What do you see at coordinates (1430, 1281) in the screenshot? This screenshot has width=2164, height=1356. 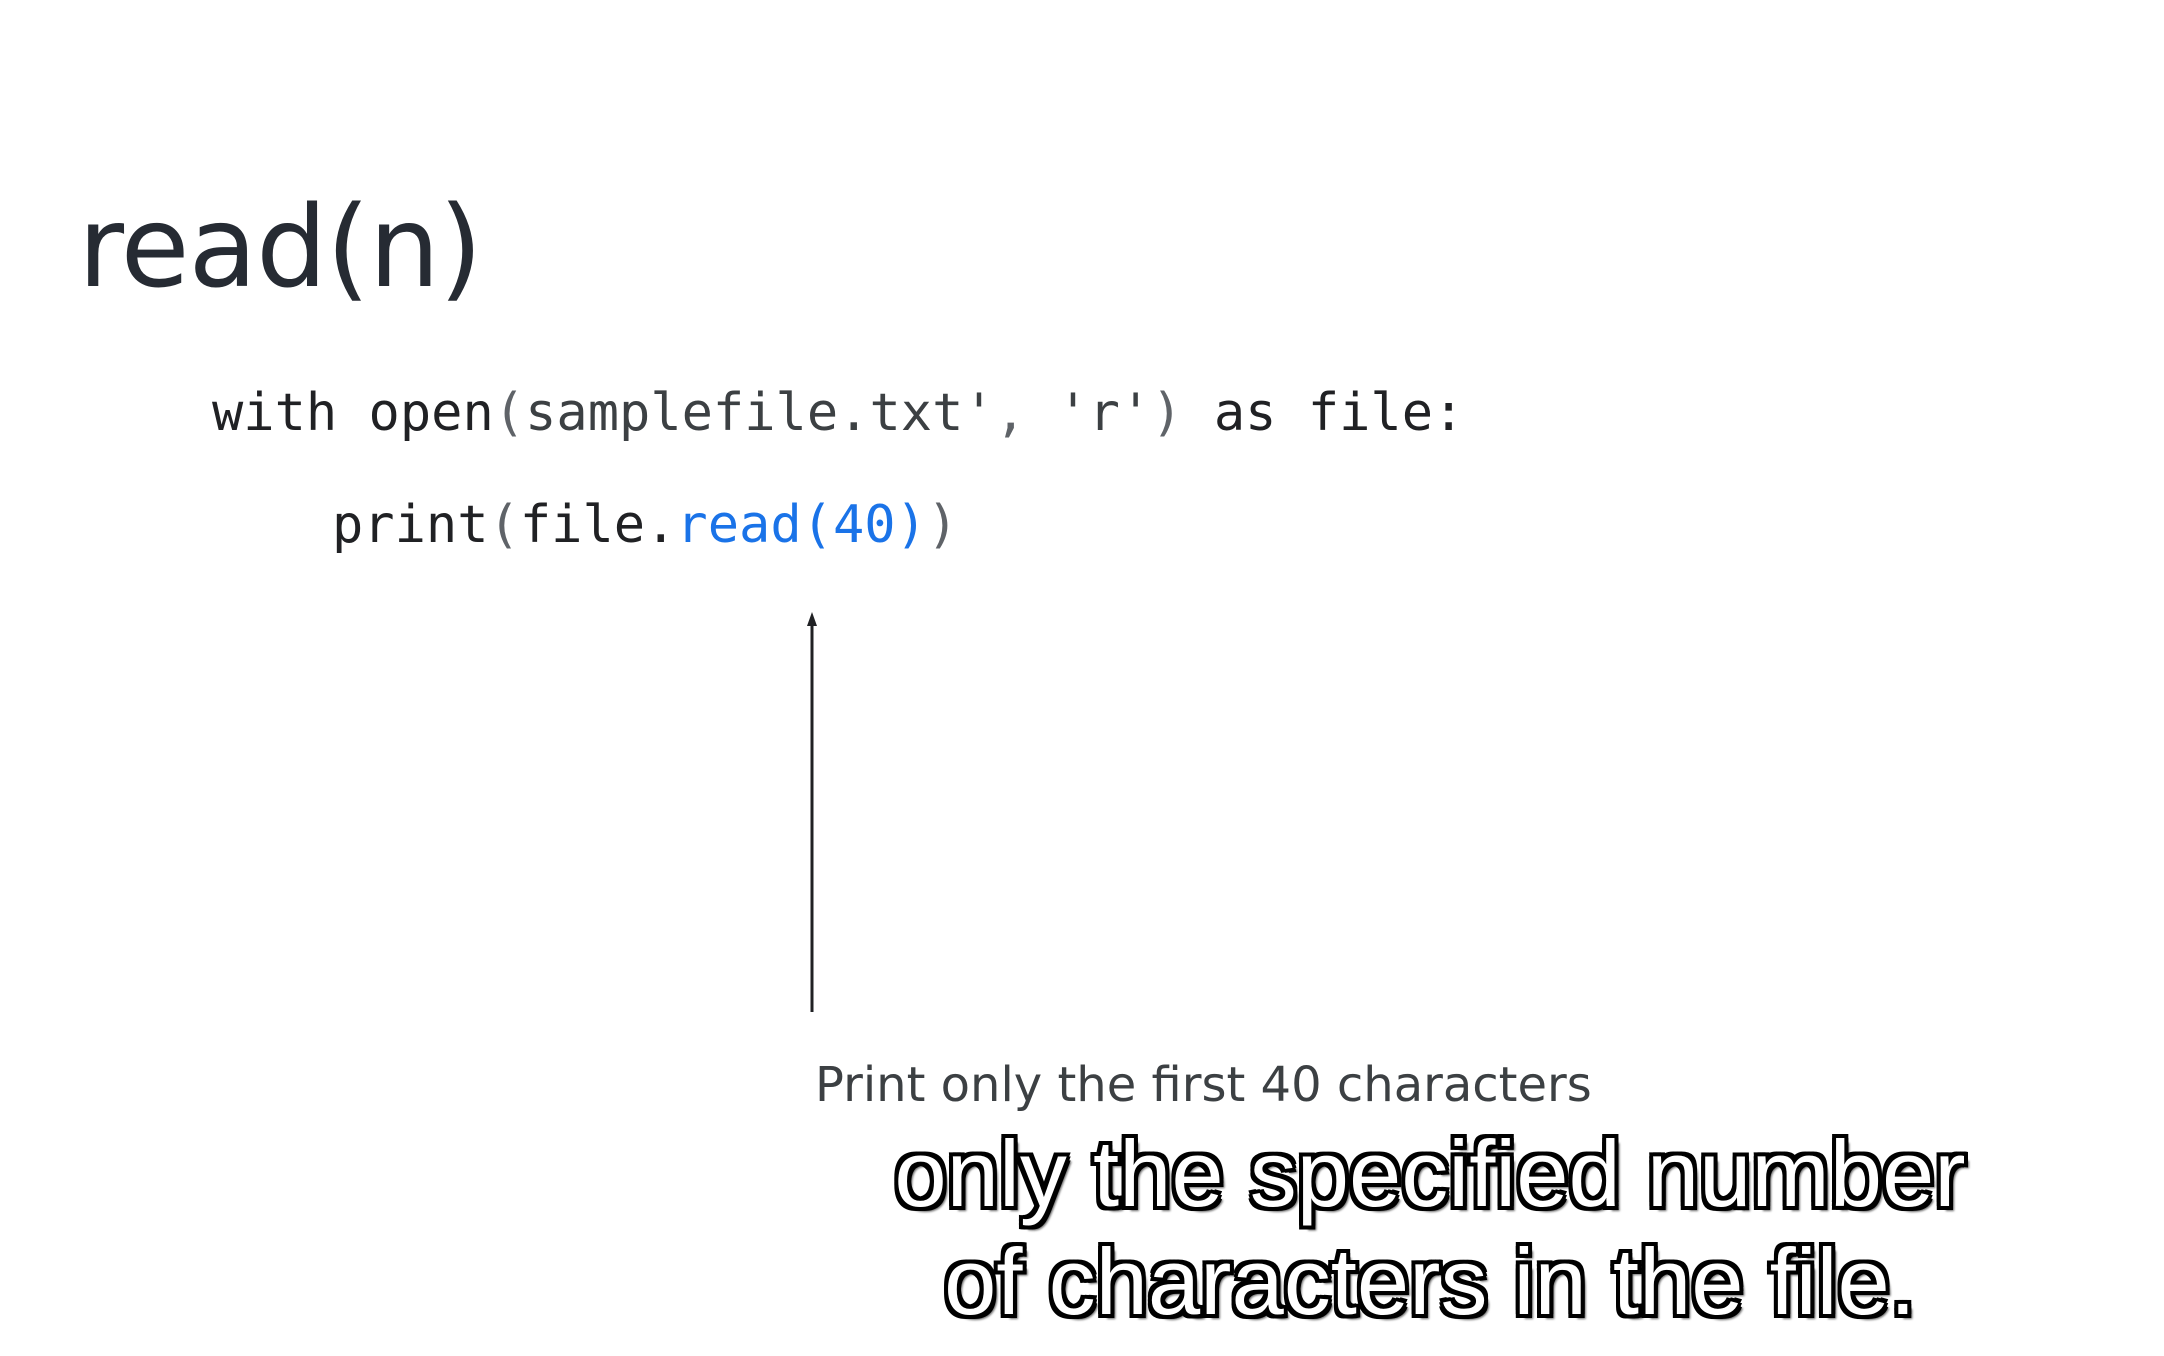 I see `subtitle-line-2: of characters in the file.` at bounding box center [1430, 1281].